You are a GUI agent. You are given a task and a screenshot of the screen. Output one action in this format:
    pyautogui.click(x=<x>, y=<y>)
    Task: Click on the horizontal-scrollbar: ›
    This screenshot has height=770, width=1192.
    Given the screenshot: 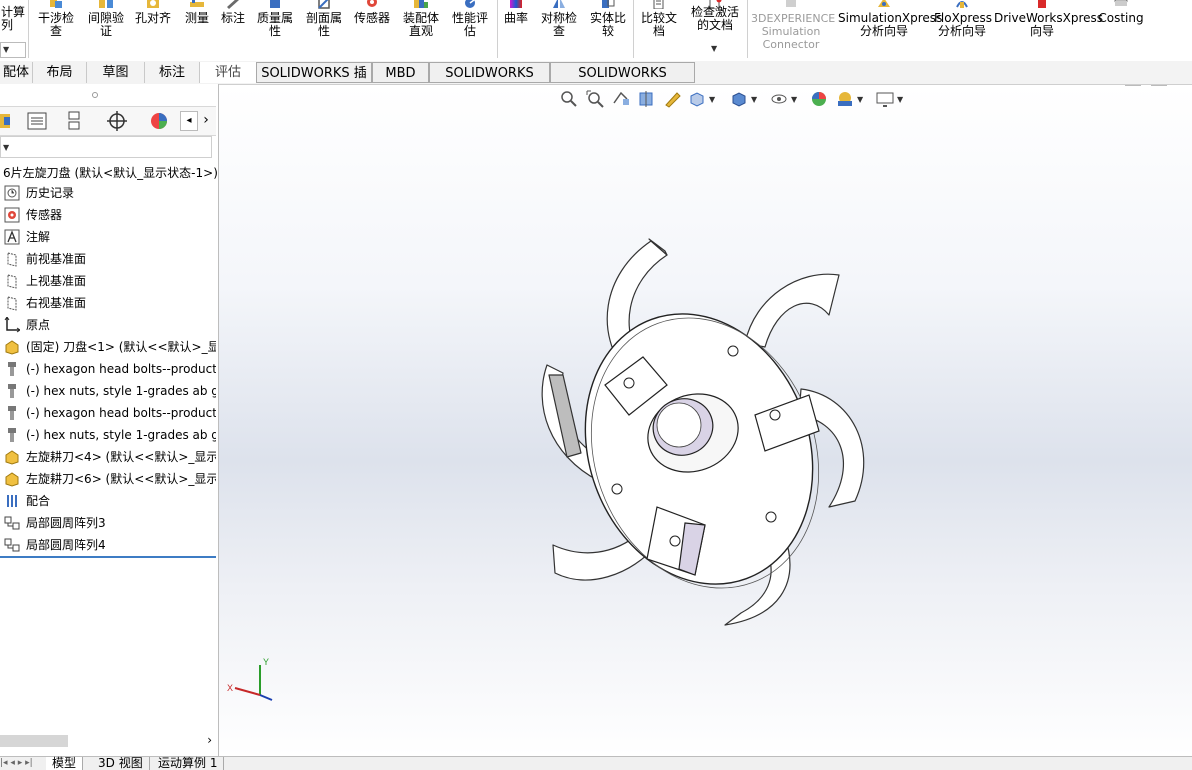 What is the action you would take?
    pyautogui.click(x=108, y=740)
    